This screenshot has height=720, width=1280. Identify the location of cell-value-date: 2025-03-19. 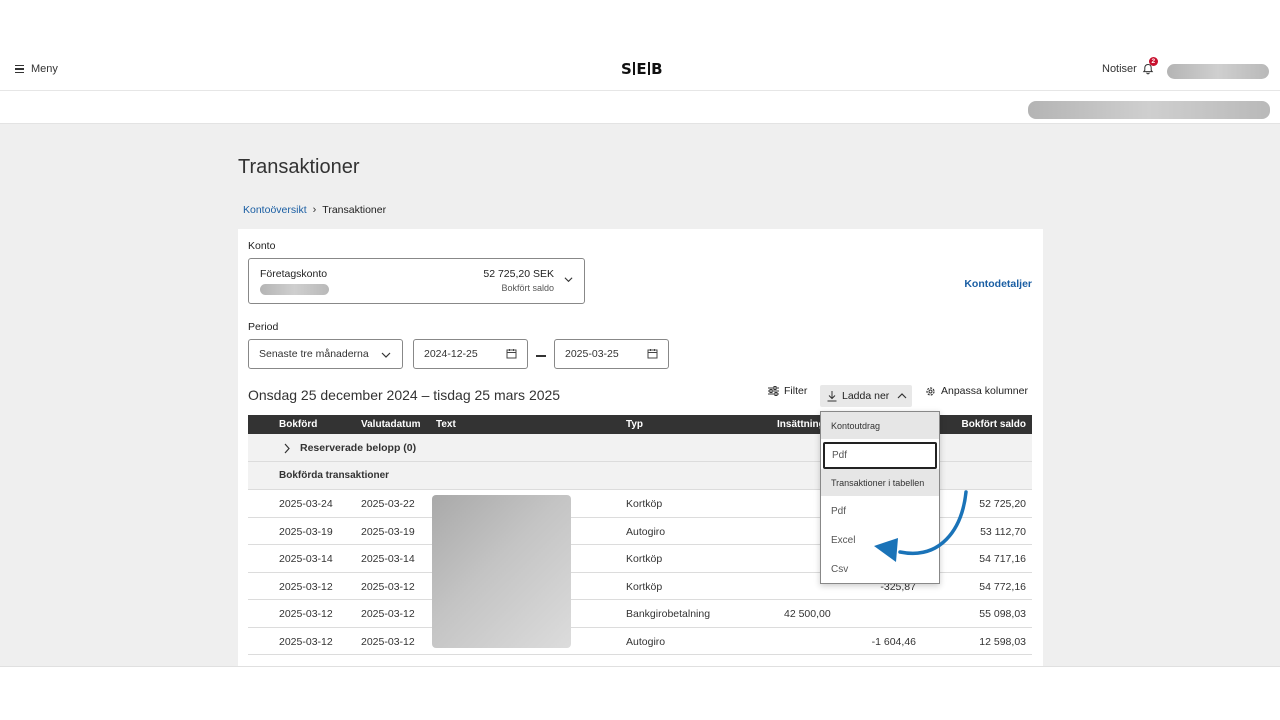
(388, 532).